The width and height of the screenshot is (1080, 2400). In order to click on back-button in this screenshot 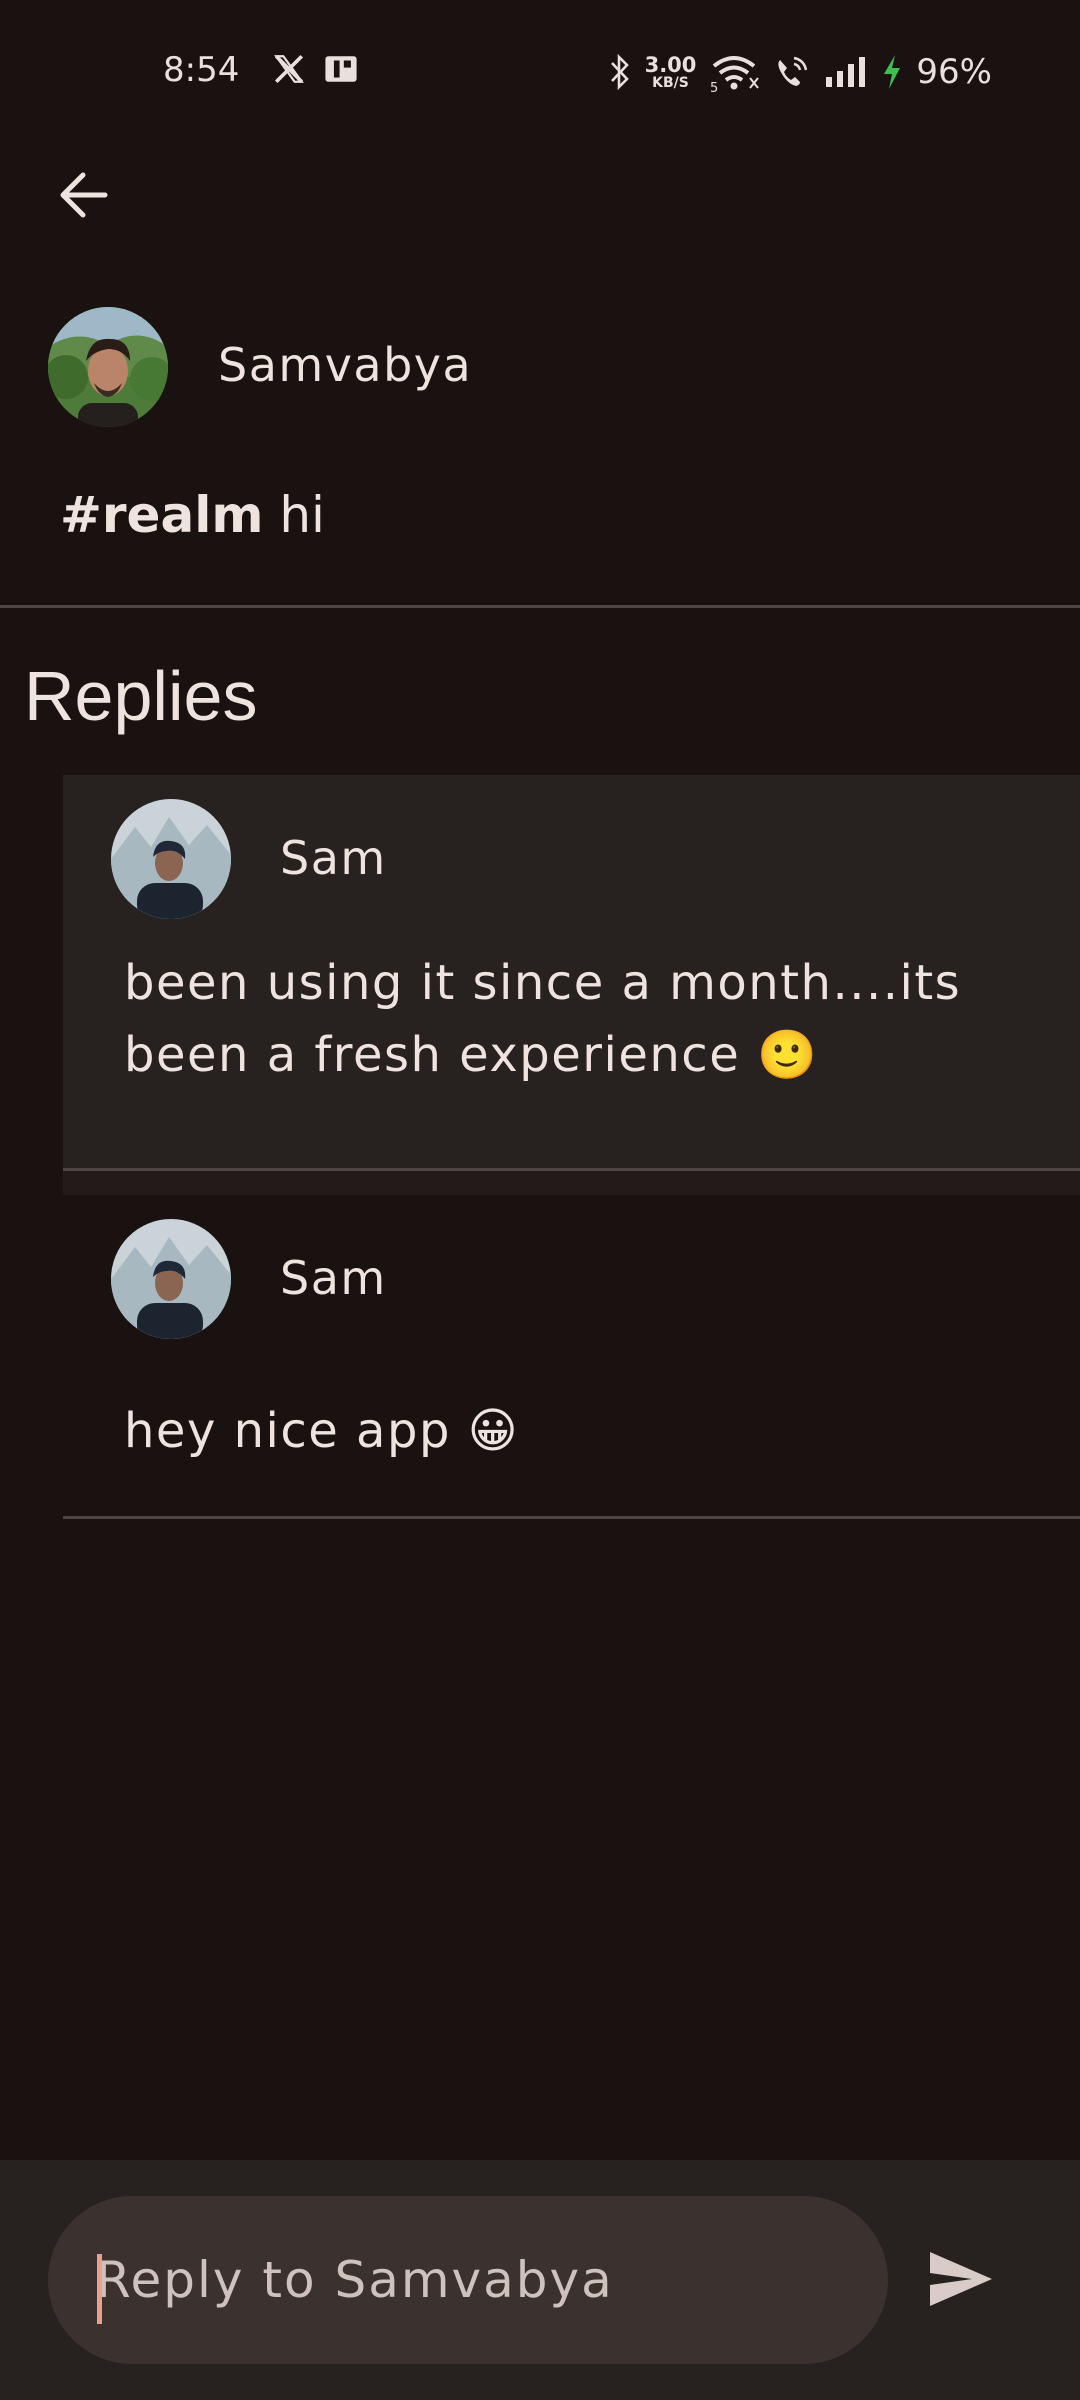, I will do `click(83, 195)`.